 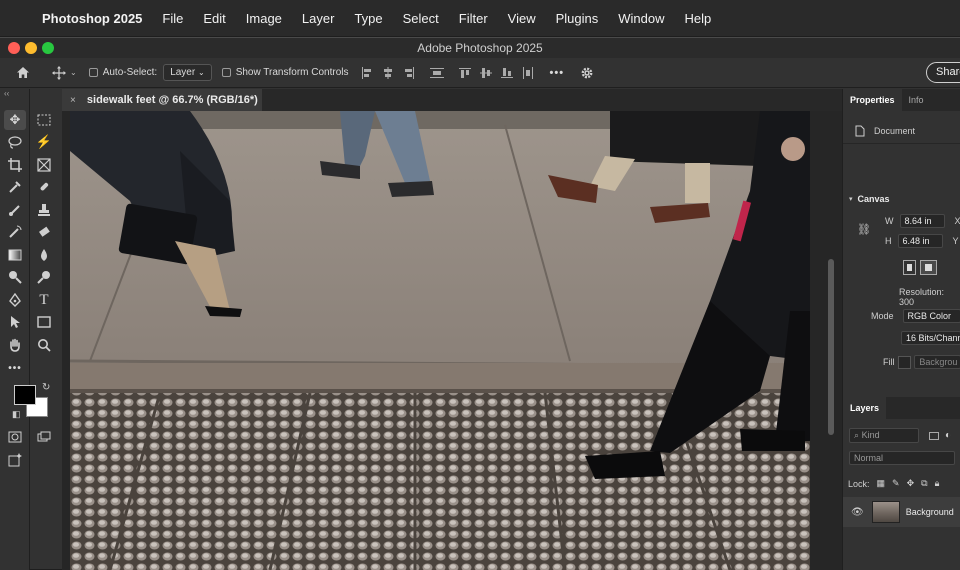 What do you see at coordinates (641, 18) in the screenshot?
I see `menu-window: Window` at bounding box center [641, 18].